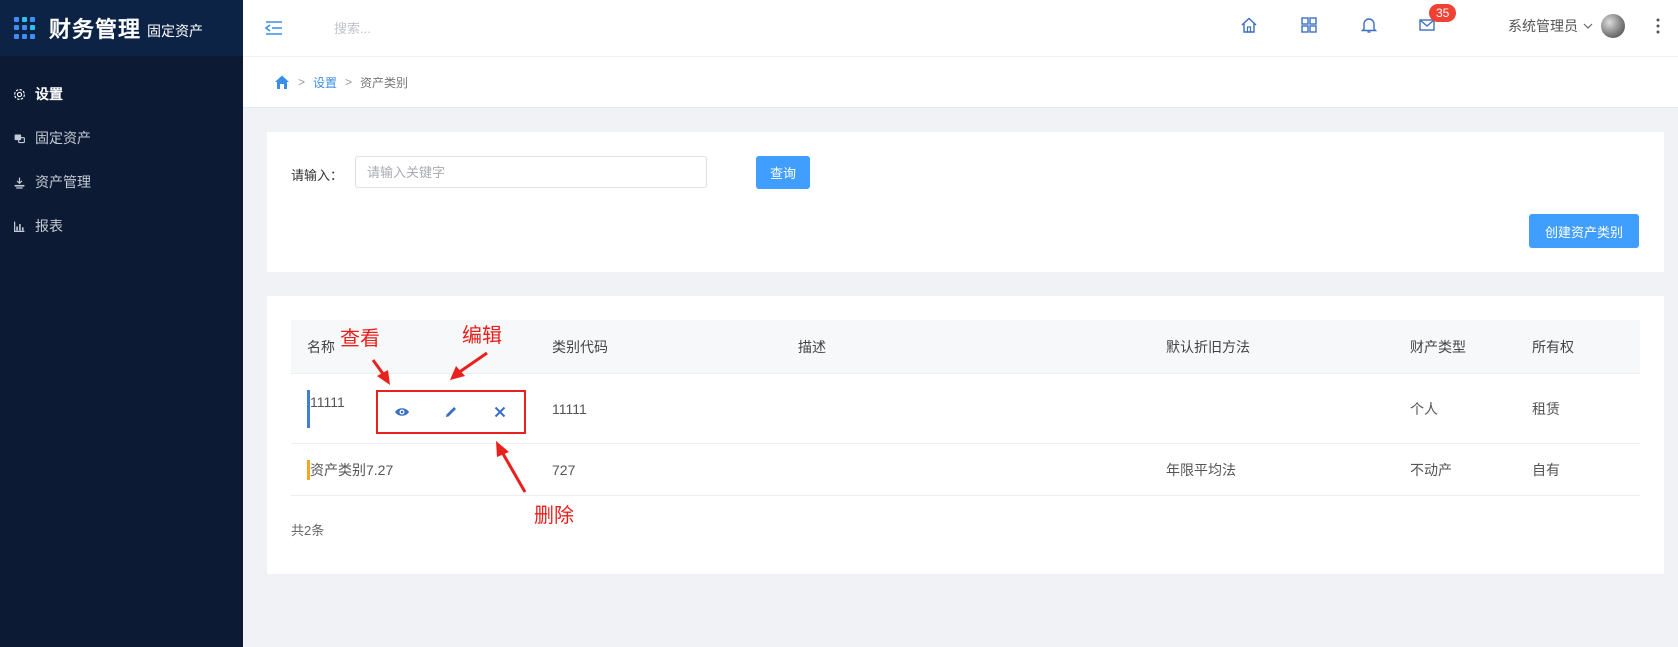 This screenshot has width=1678, height=647. I want to click on cell-property-type: 个人, so click(1424, 408).